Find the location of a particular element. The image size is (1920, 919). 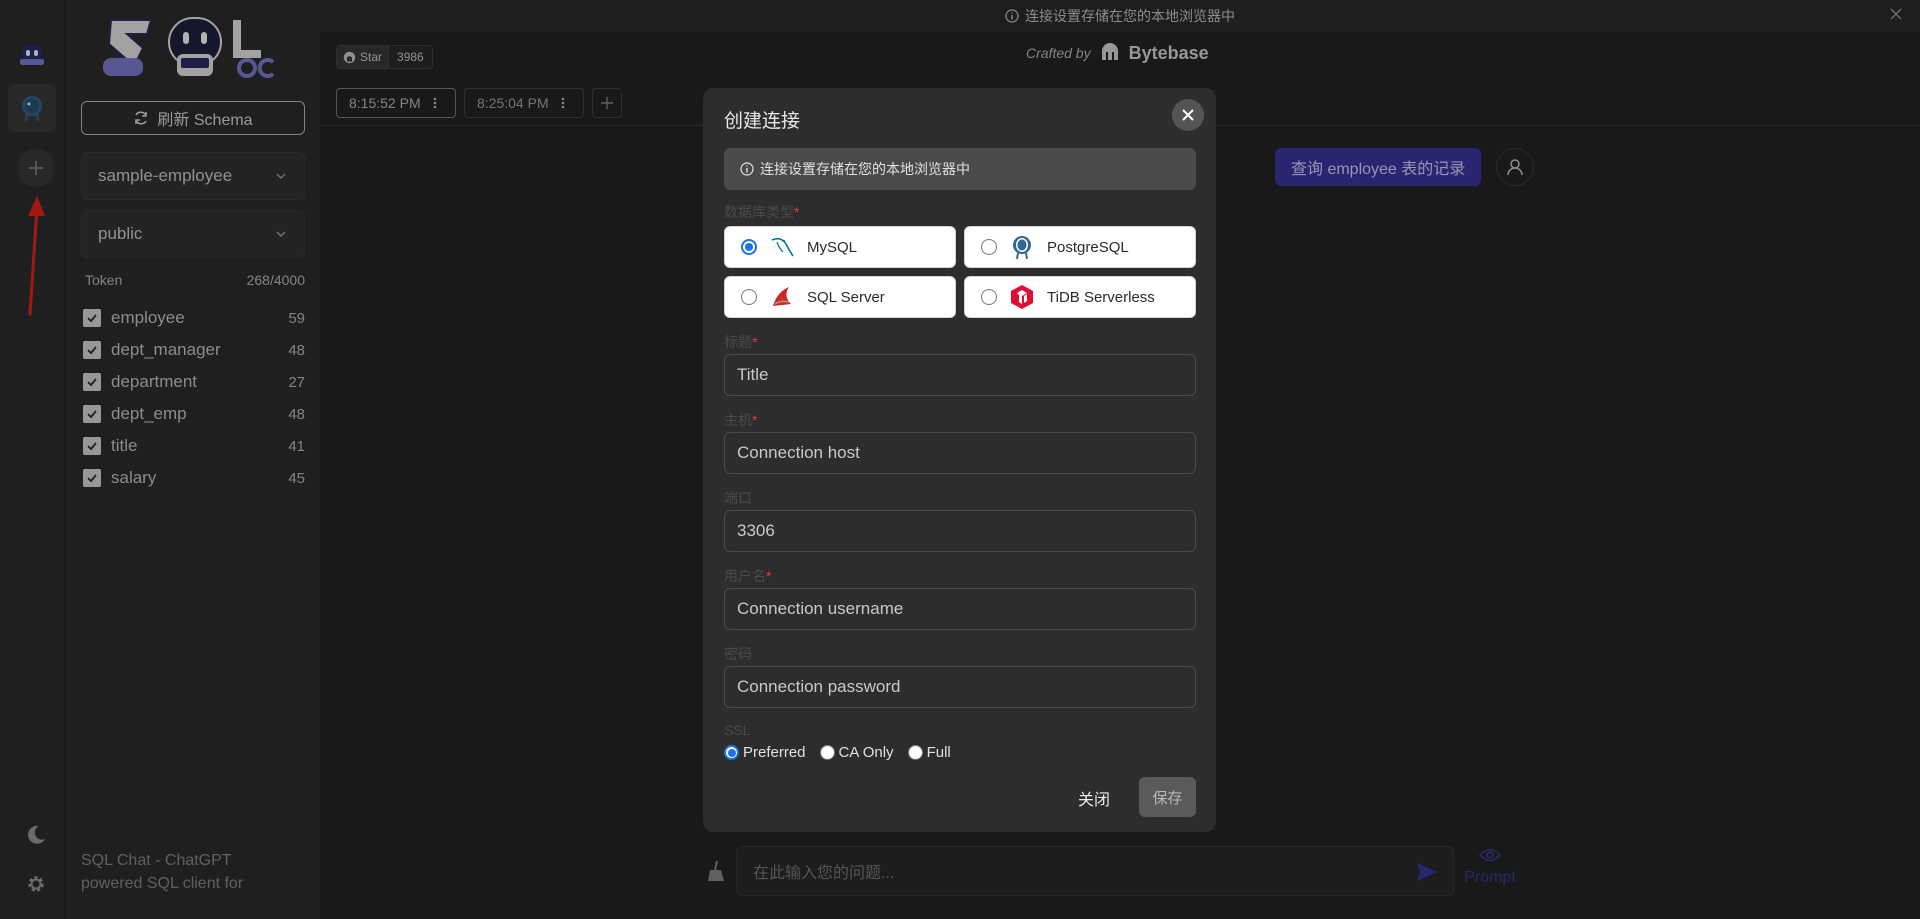

ssl-label: SSL is located at coordinates (737, 730).